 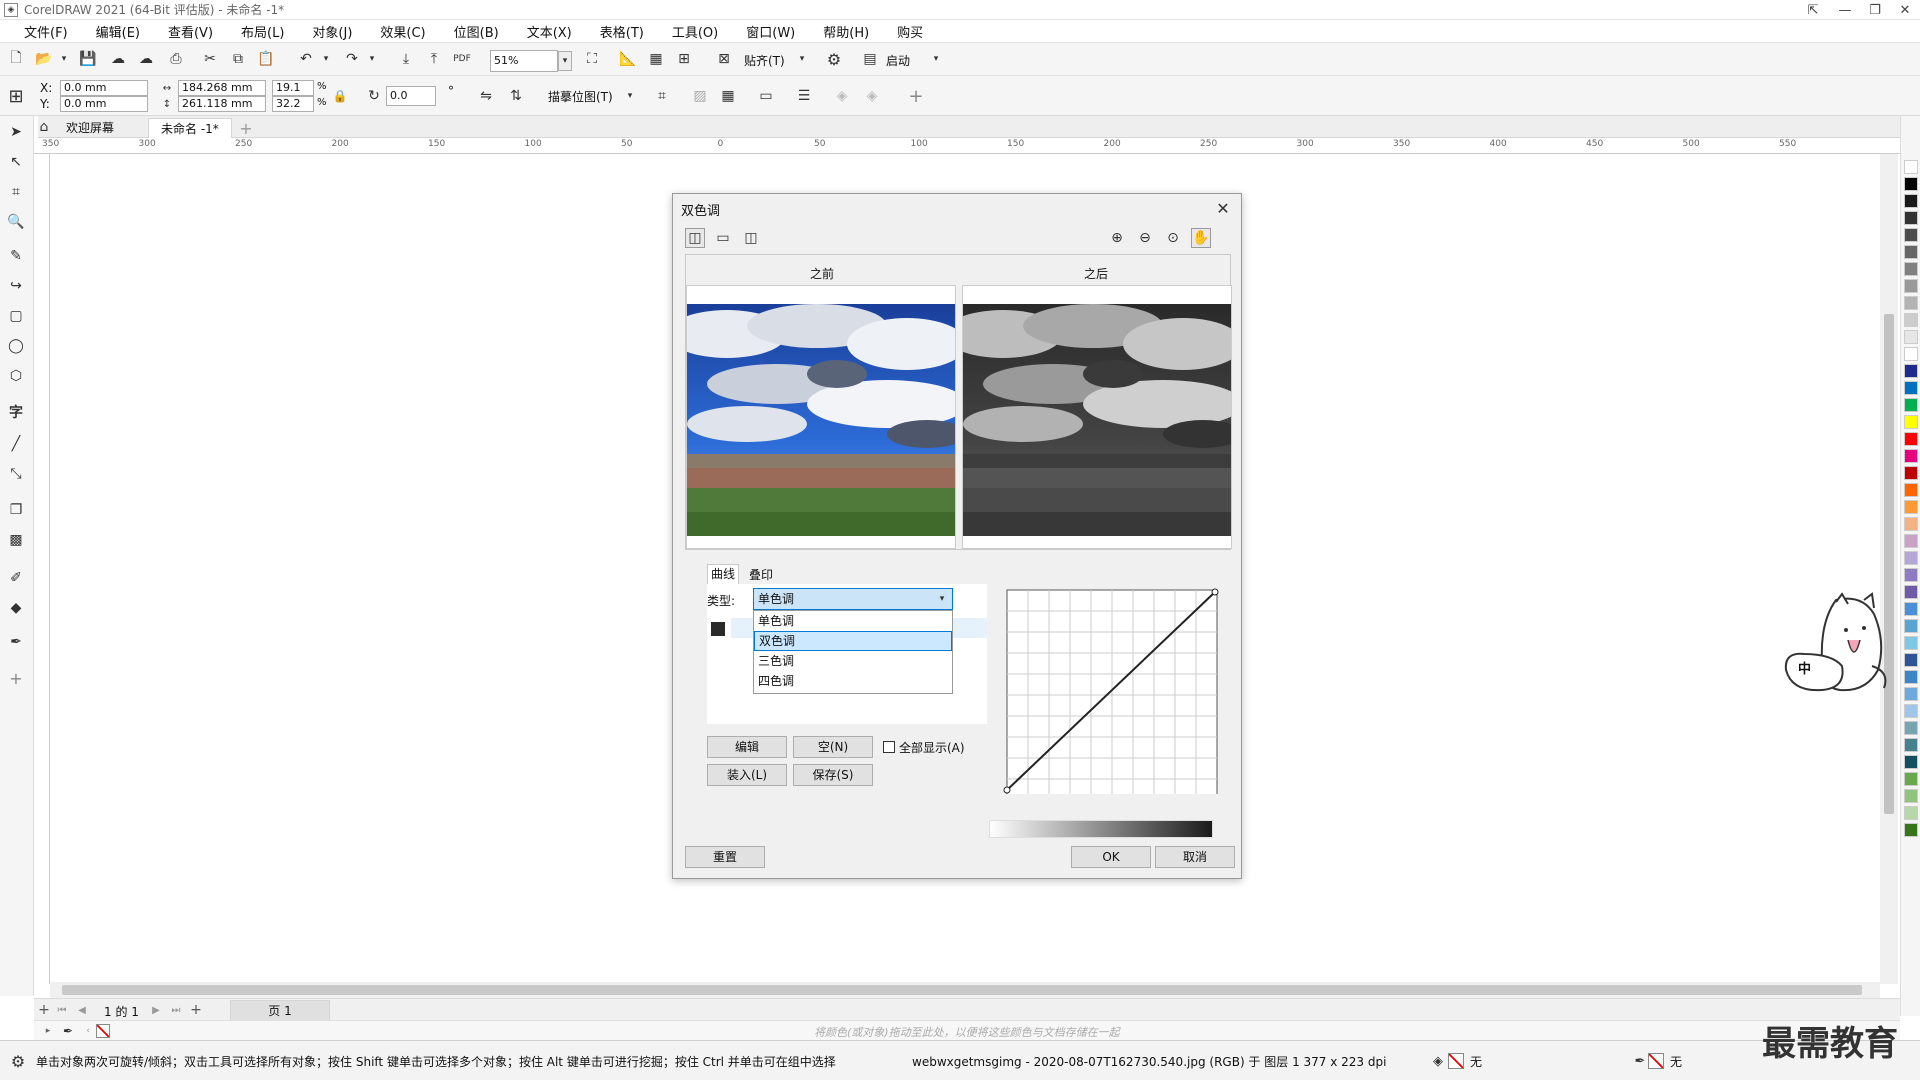 I want to click on zoom-fit-icon: ⊙, so click(x=1173, y=238).